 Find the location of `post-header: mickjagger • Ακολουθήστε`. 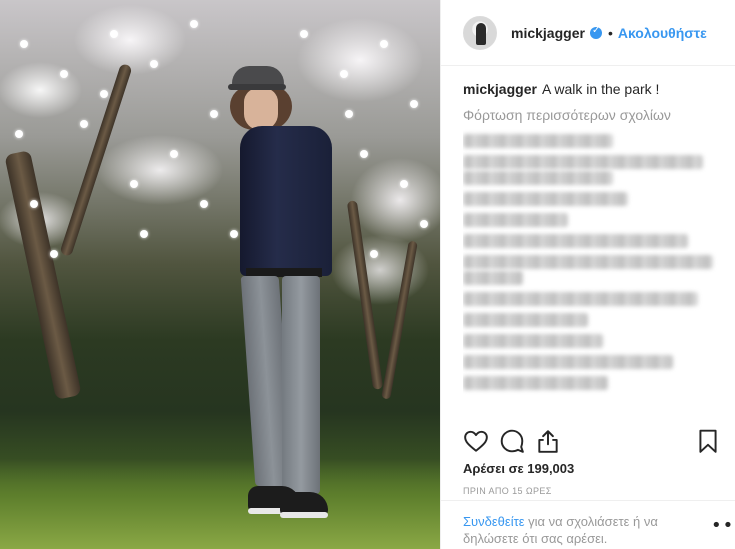

post-header: mickjagger • Ακολουθήστε is located at coordinates (588, 33).